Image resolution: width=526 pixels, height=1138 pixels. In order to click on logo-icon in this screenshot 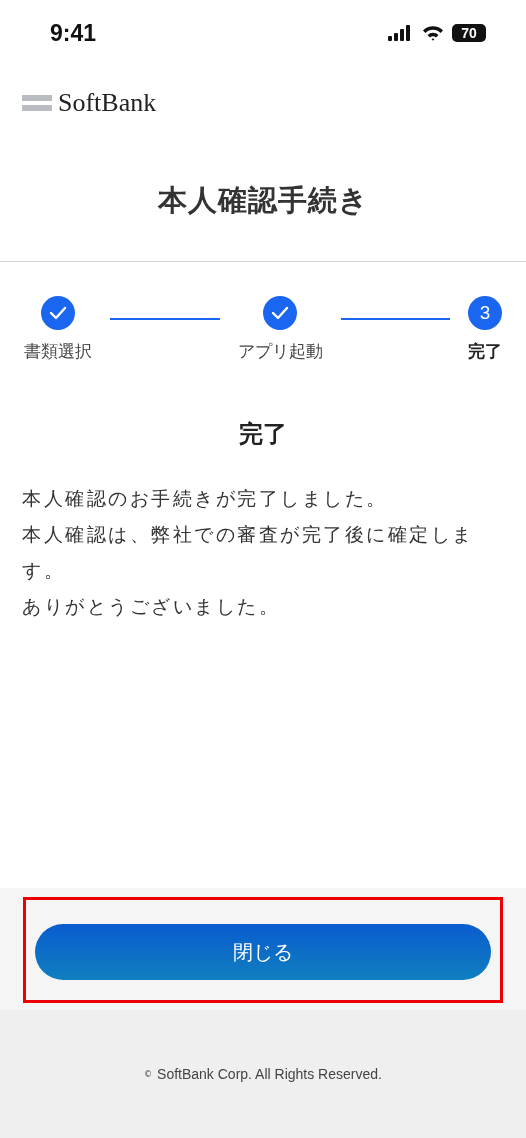, I will do `click(37, 103)`.